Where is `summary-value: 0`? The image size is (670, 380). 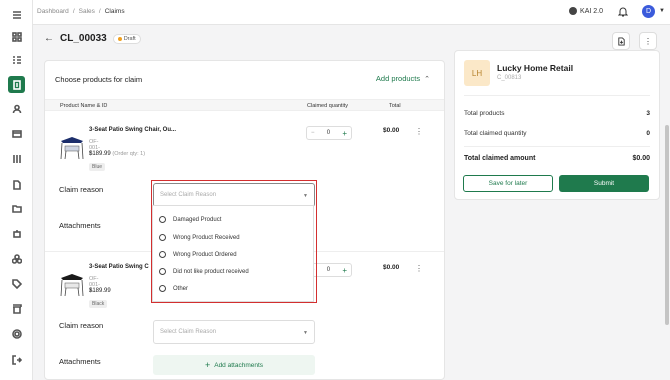
summary-value: 0 is located at coordinates (648, 133).